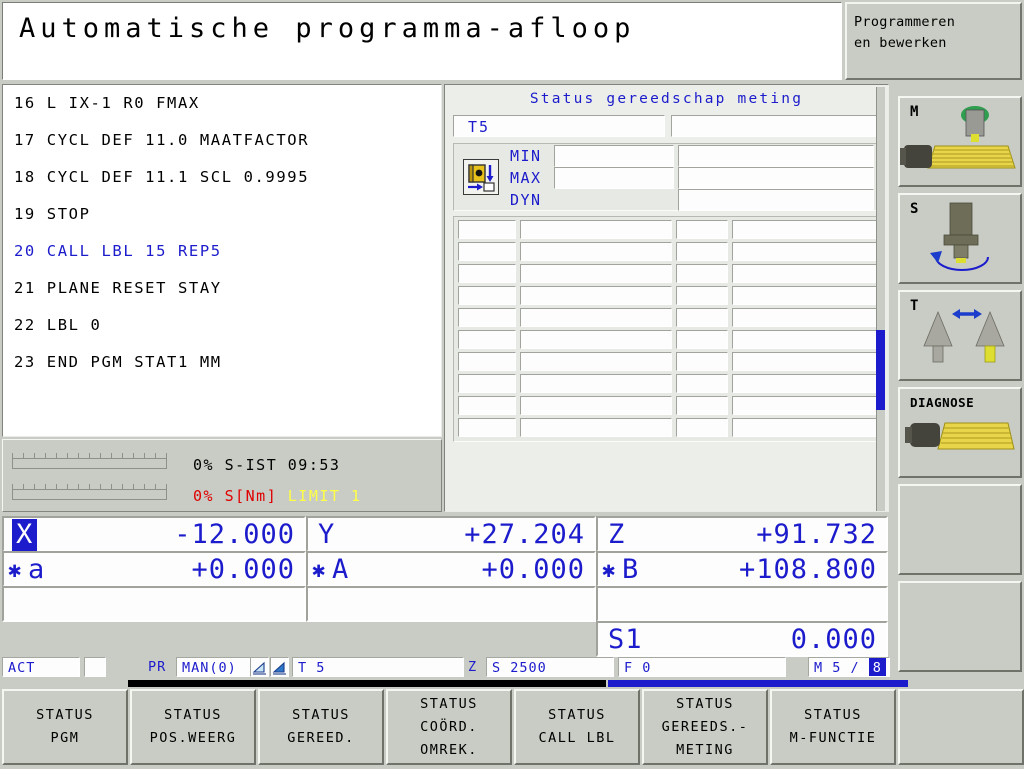 The width and height of the screenshot is (1024, 769). What do you see at coordinates (41, 667) in the screenshot?
I see `status-act-field: ACT` at bounding box center [41, 667].